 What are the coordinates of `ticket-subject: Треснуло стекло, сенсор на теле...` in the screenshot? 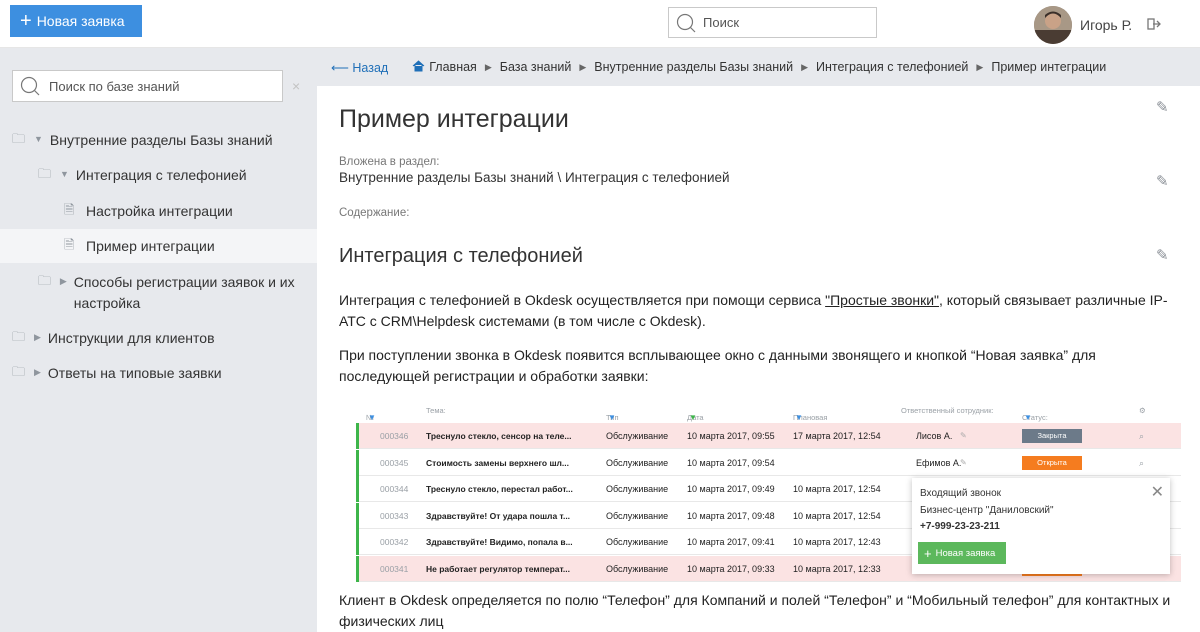 It's located at (499, 436).